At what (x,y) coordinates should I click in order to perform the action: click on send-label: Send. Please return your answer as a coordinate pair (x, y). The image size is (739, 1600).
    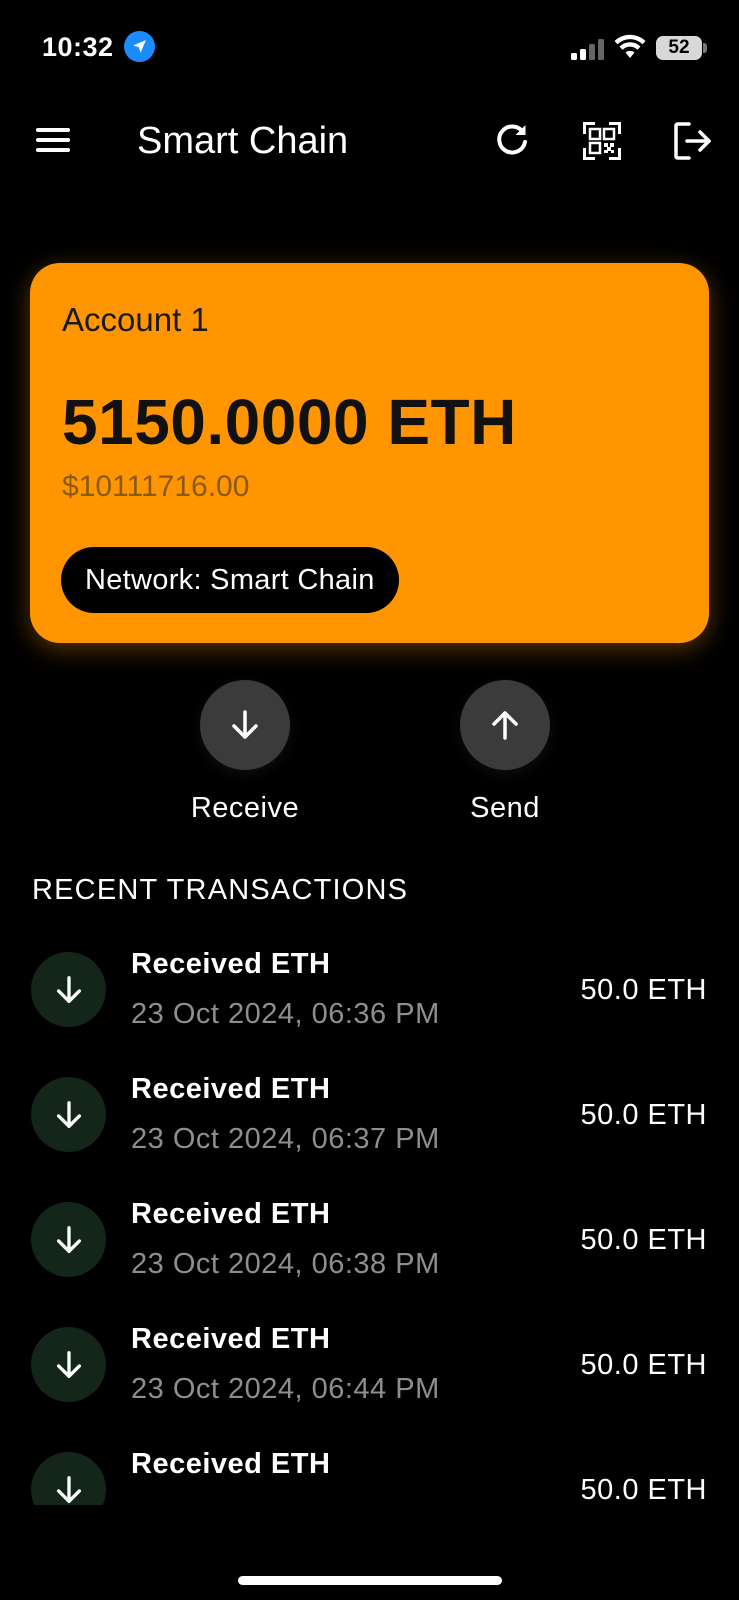
    Looking at the image, I should click on (505, 808).